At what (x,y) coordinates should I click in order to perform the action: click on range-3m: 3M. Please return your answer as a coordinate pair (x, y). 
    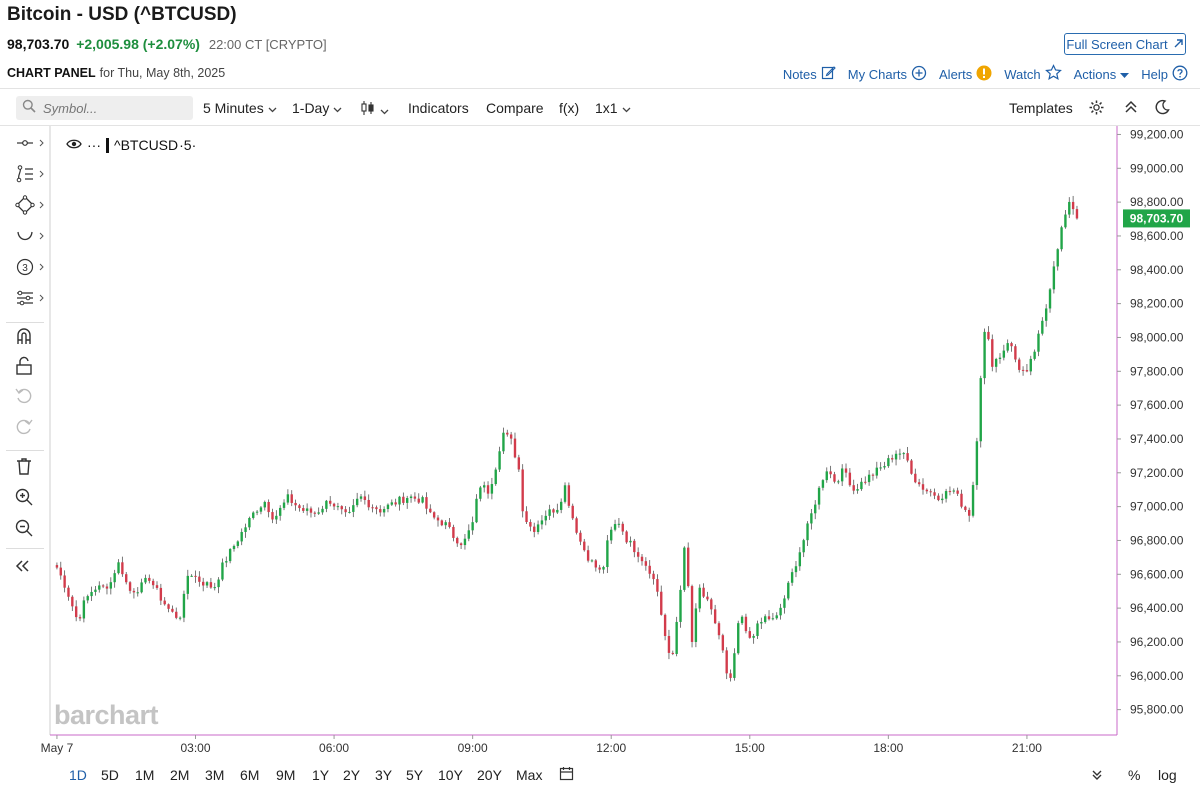
    Looking at the image, I should click on (214, 775).